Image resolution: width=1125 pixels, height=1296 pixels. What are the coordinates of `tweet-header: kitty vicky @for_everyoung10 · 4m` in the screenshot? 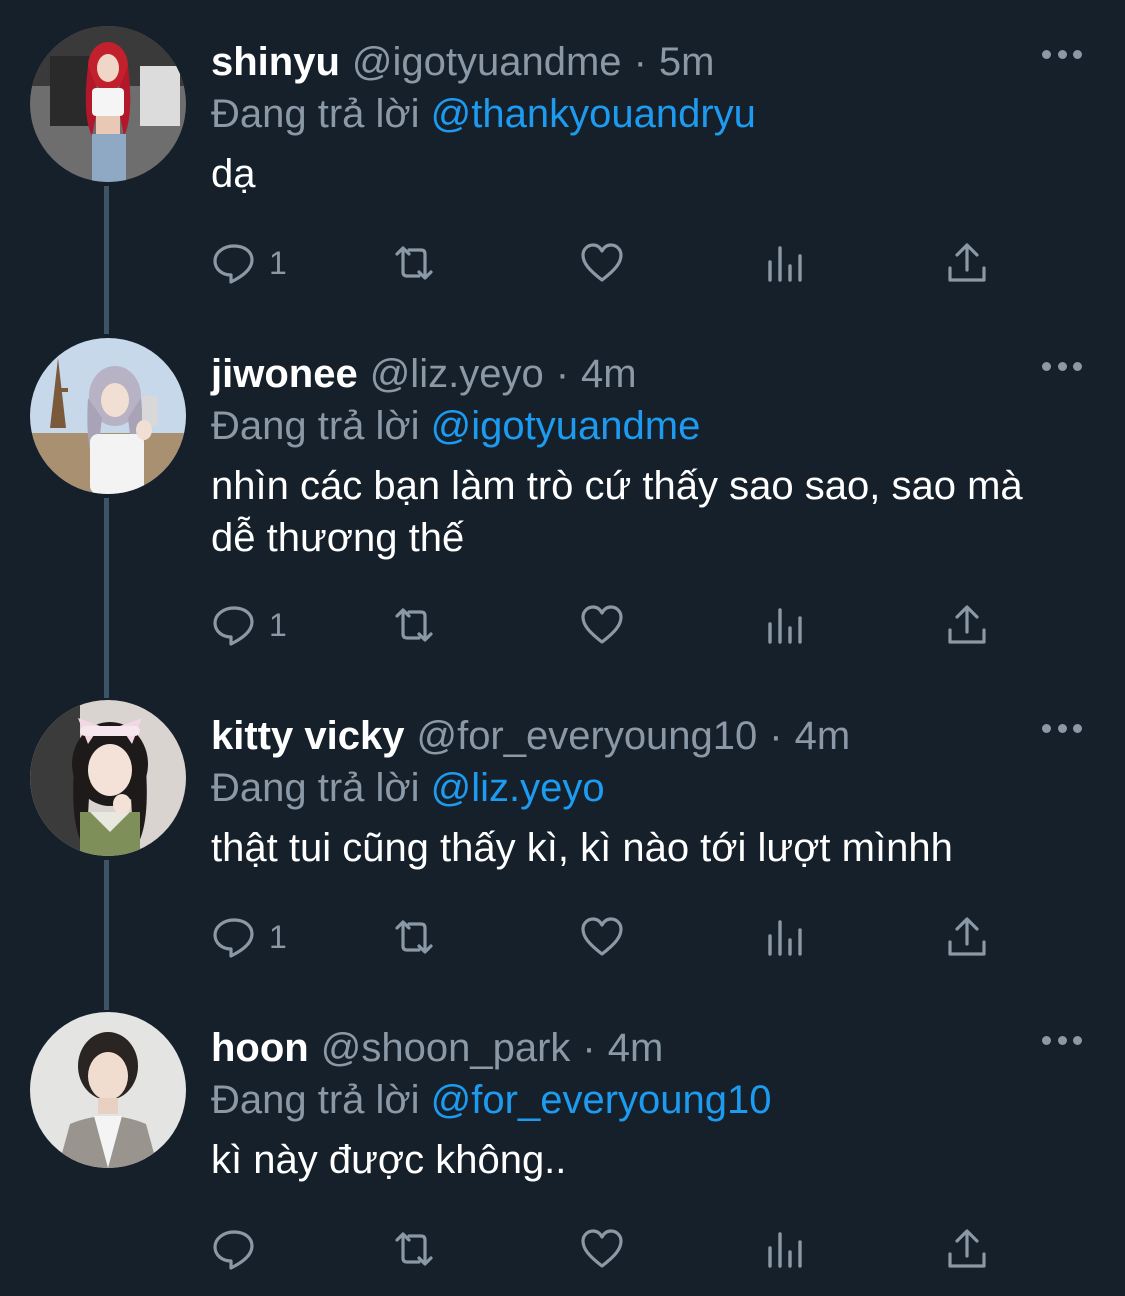 It's located at (530, 736).